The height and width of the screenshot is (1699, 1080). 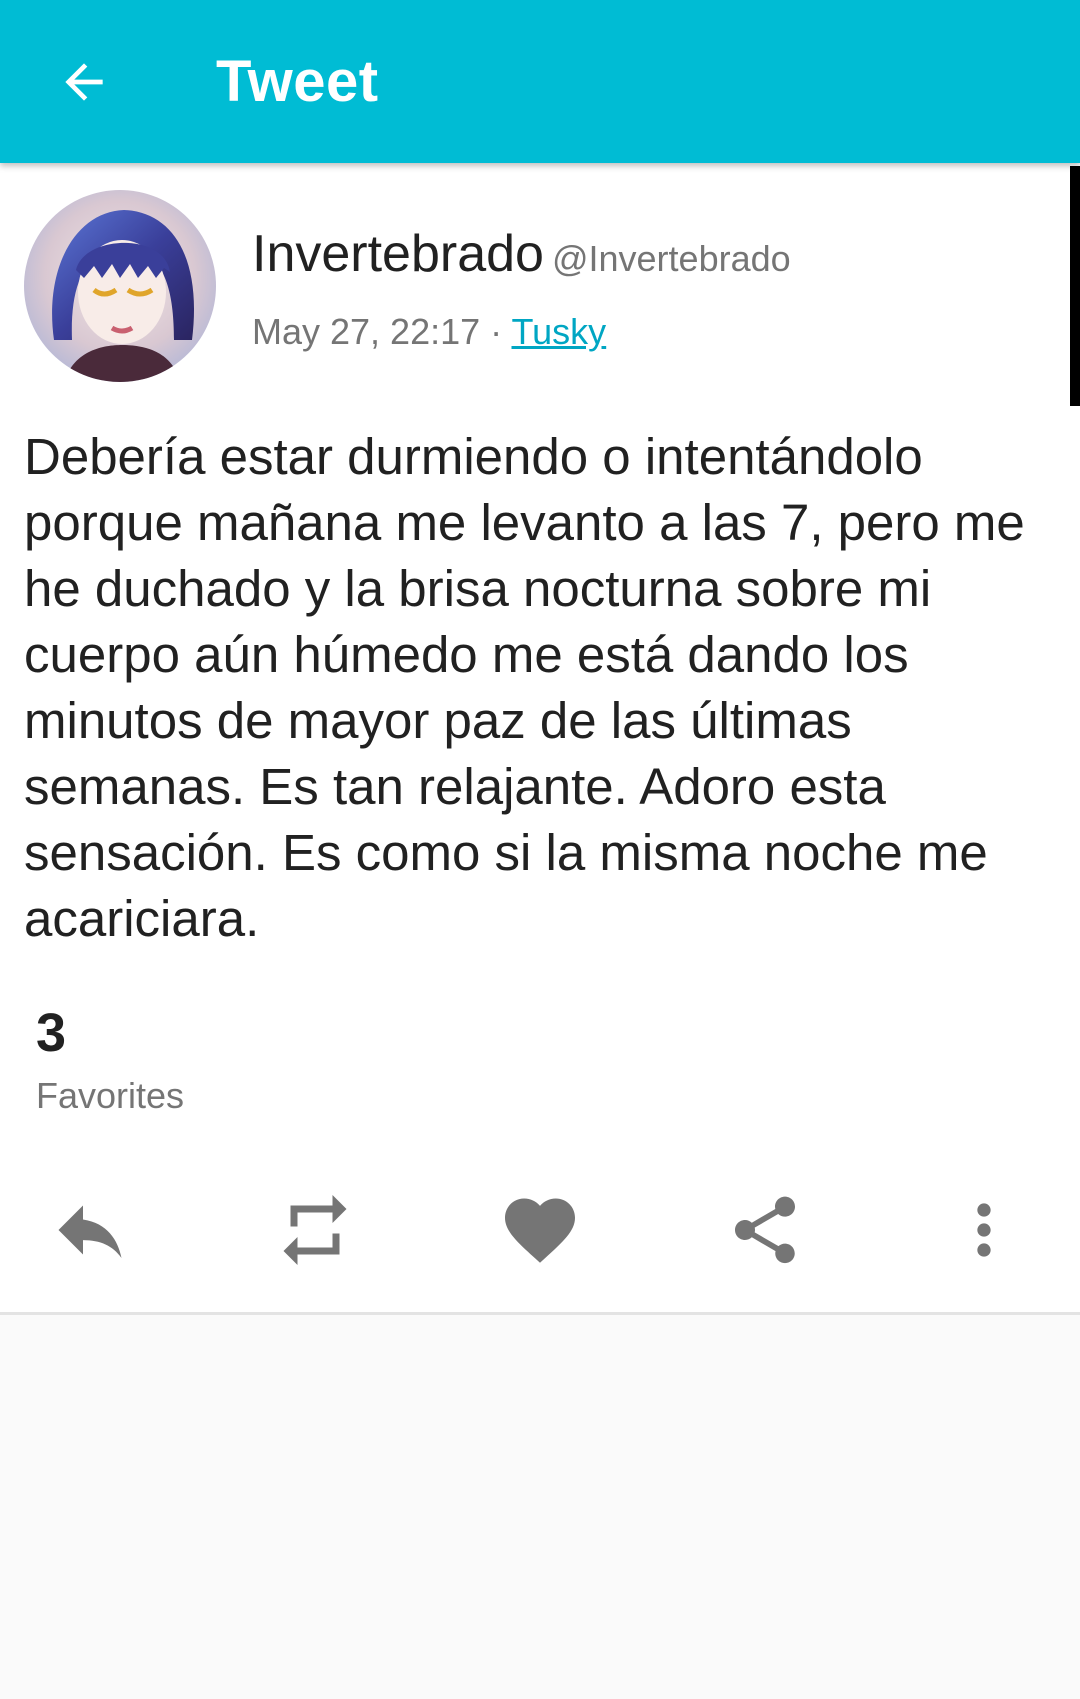 I want to click on reply-icon, so click(x=90, y=1231).